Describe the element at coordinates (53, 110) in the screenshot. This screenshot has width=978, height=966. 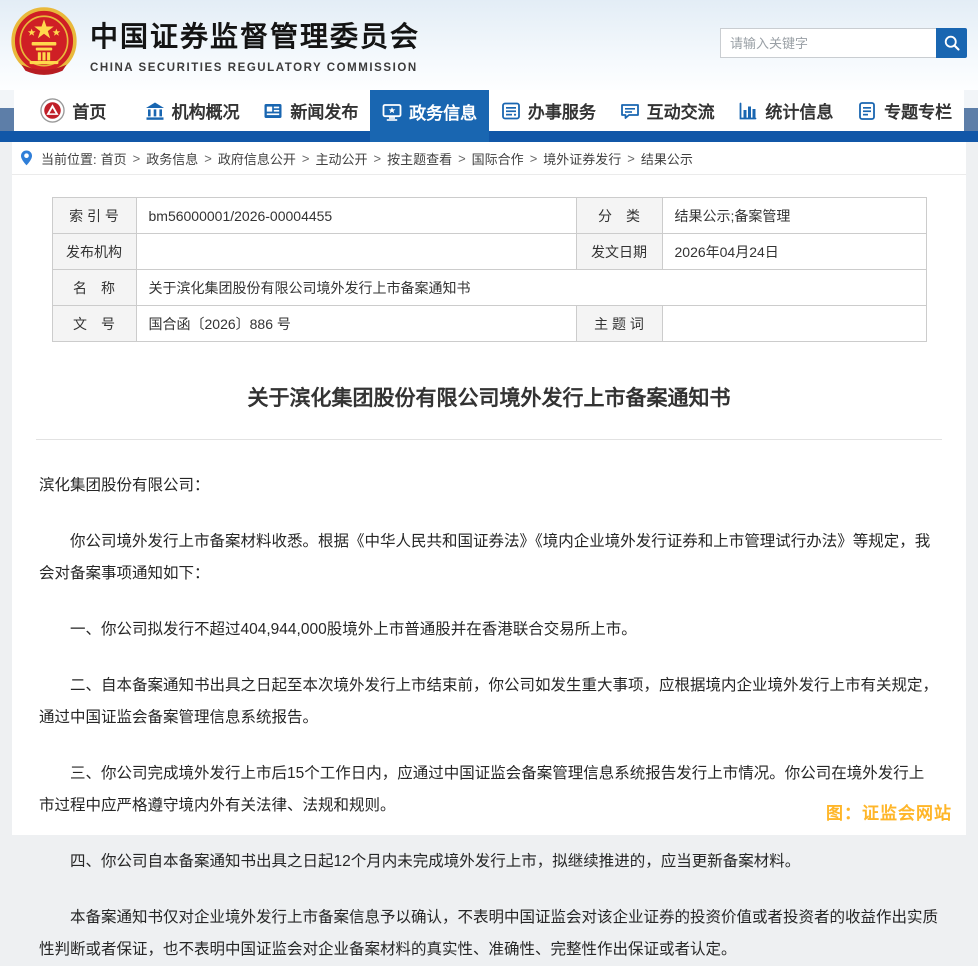
I see `csrc-logo-icon` at that location.